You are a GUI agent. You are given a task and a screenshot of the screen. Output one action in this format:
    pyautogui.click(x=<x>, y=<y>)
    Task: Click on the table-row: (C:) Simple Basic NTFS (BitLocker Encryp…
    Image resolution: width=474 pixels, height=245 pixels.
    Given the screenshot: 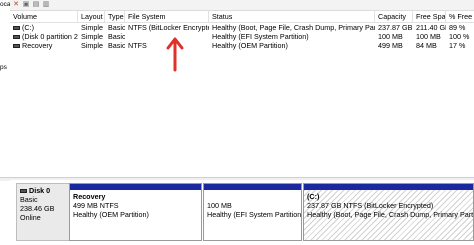 What is the action you would take?
    pyautogui.click(x=242, y=27)
    